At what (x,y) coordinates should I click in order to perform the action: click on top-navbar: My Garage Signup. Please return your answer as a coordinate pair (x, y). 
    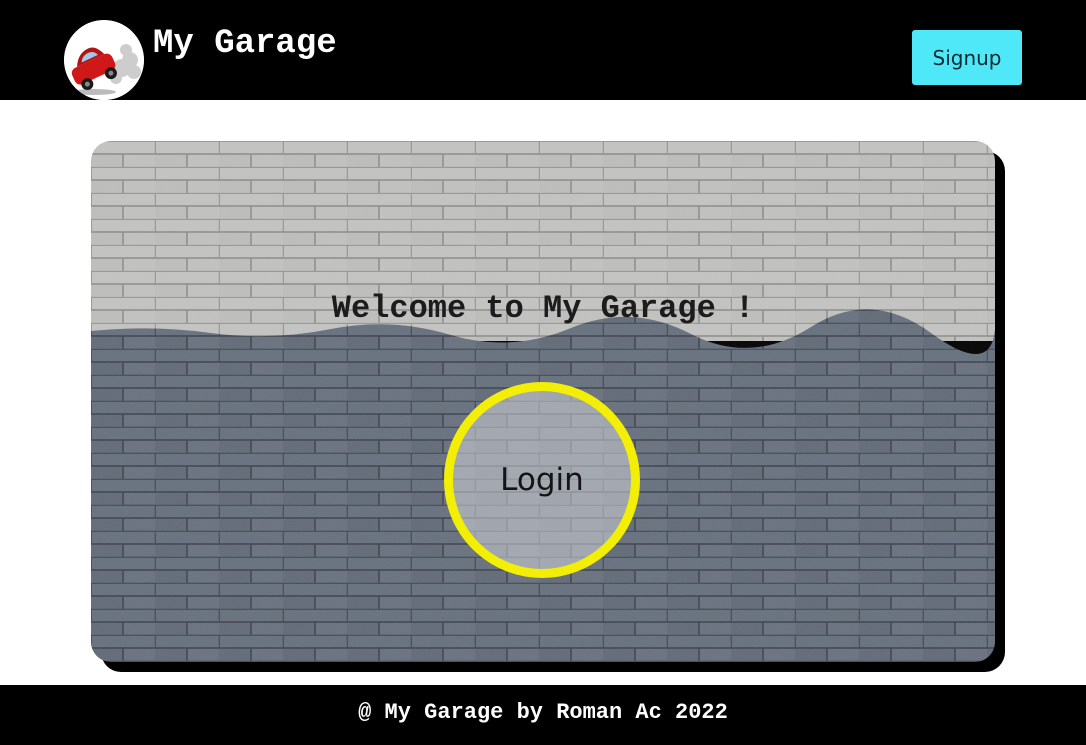
    Looking at the image, I should click on (543, 50).